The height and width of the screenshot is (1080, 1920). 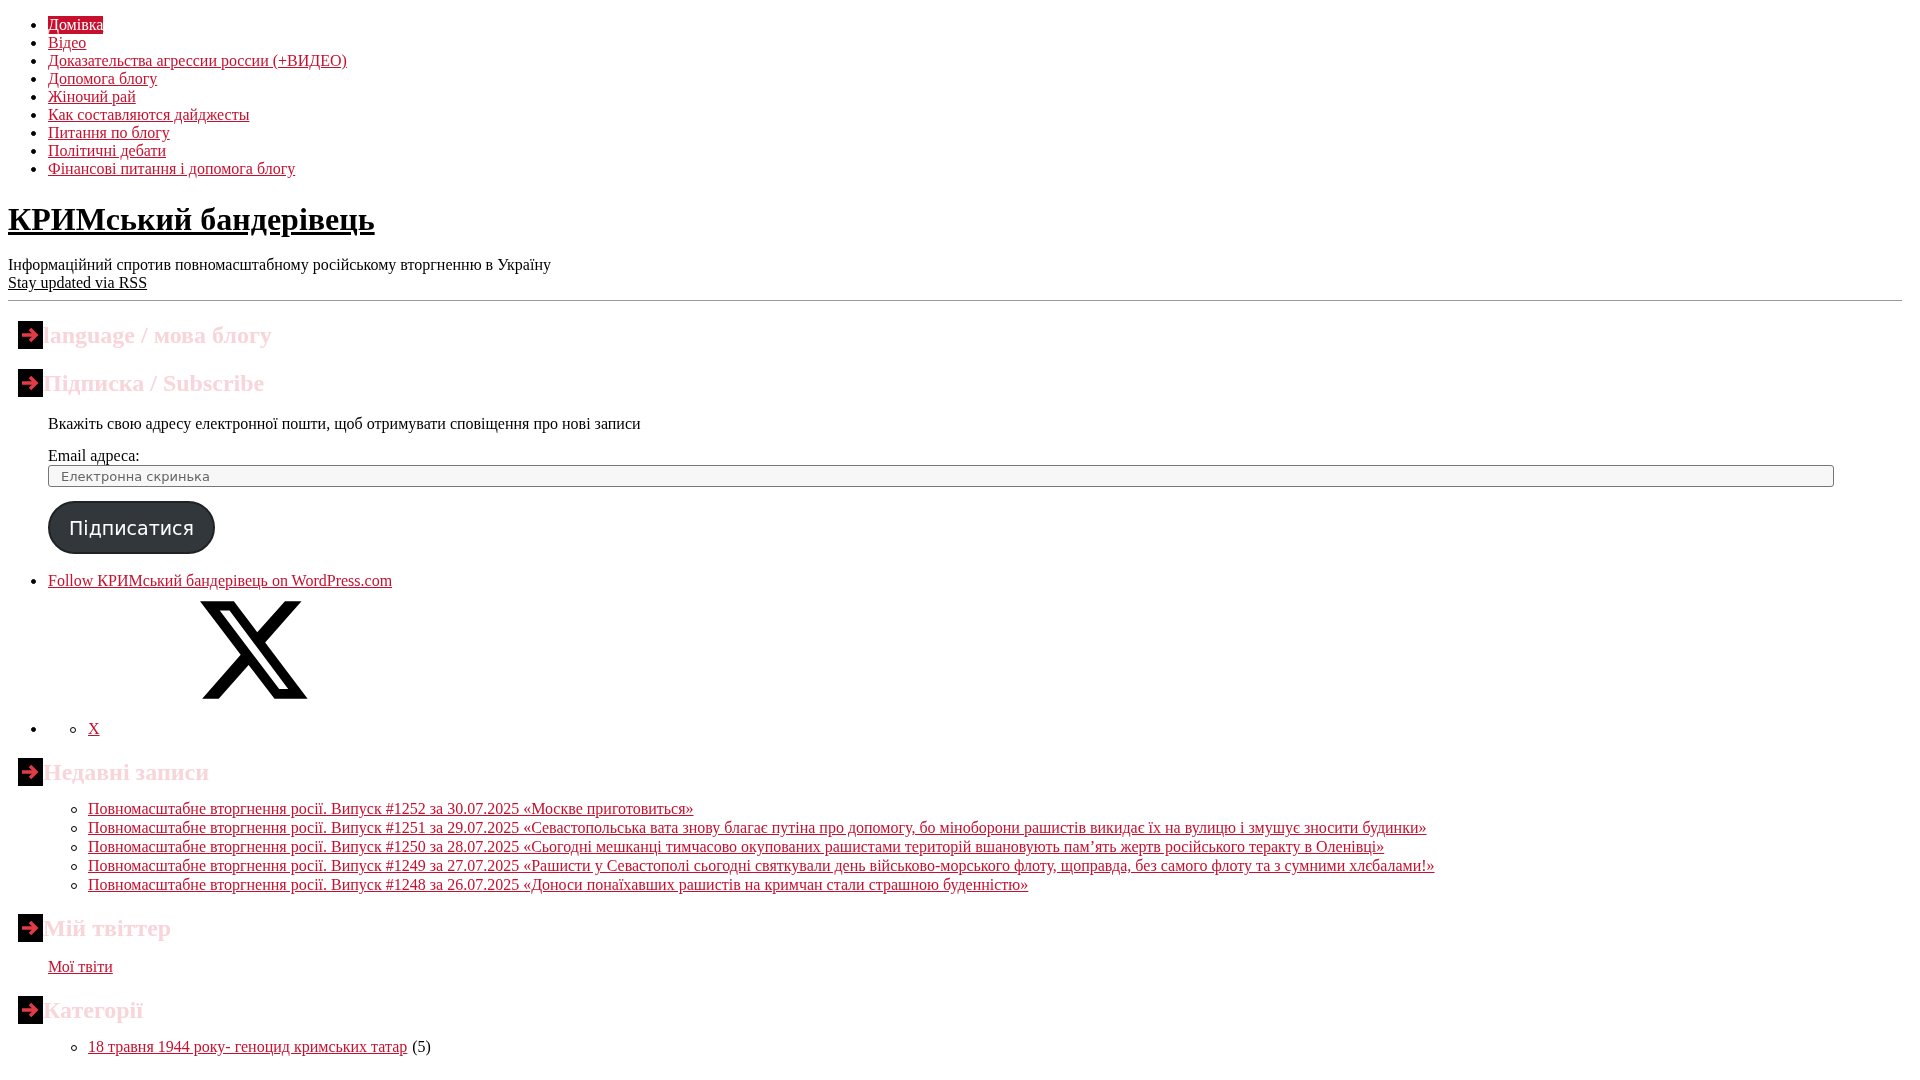 What do you see at coordinates (757, 828) in the screenshot?
I see `post-link: Повномасштабне вторгнення росії. Випуск #1251 за 29.07.2025 «Севастопольська вата знову благає путіна про допомогу, бо міноборони рашистів викидає їх на вулицю і змушує зносити будинки»` at bounding box center [757, 828].